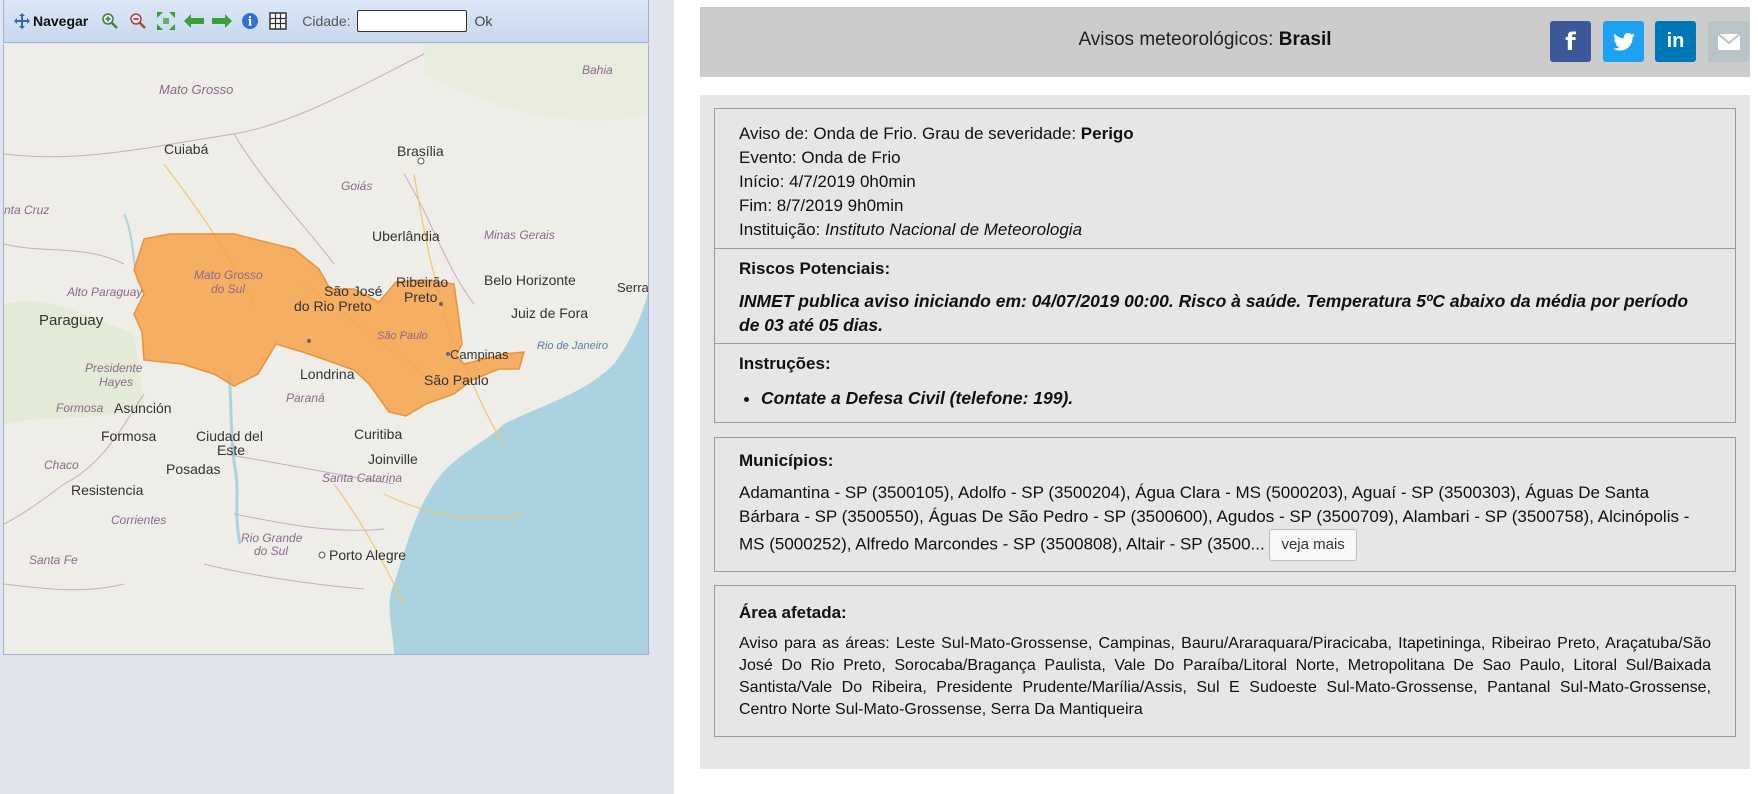 Image resolution: width=1758 pixels, height=794 pixels. I want to click on map-label: São José, so click(353, 291).